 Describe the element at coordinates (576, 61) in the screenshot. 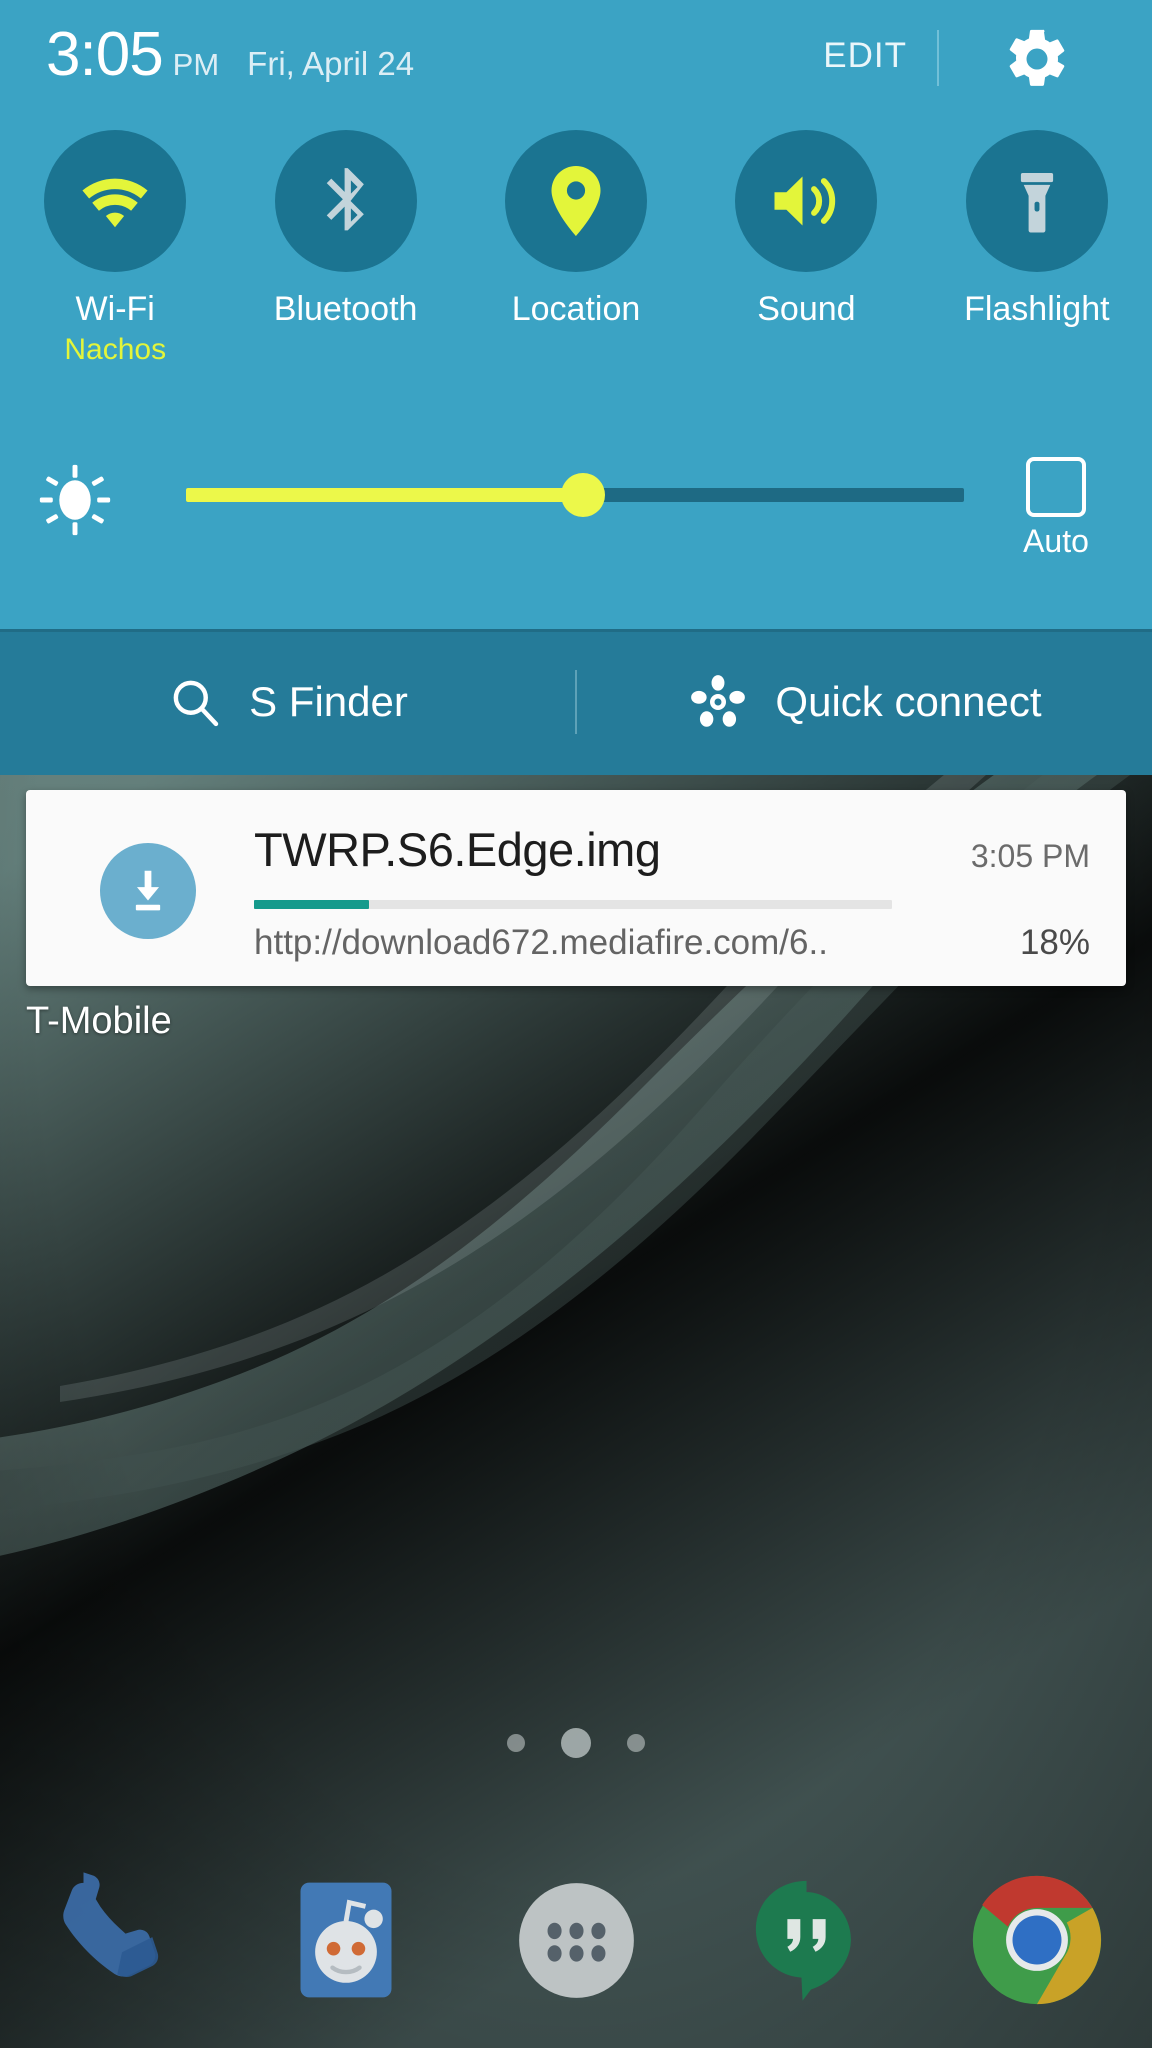

I see `status-header: 3:05 PM Fri, April 24 EDIT` at that location.